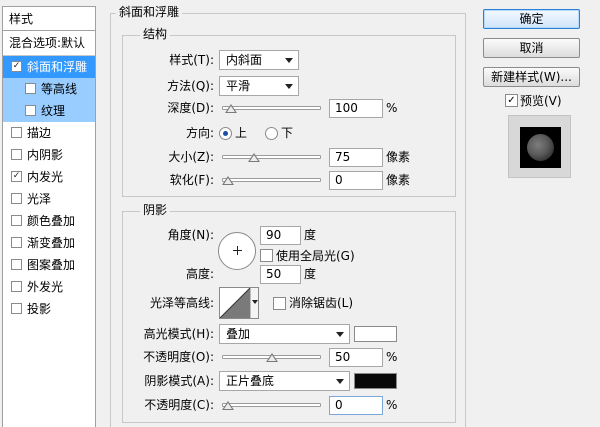 This screenshot has height=427, width=600. Describe the element at coordinates (392, 357) in the screenshot. I see `highlight-opacity-unit: %` at that location.